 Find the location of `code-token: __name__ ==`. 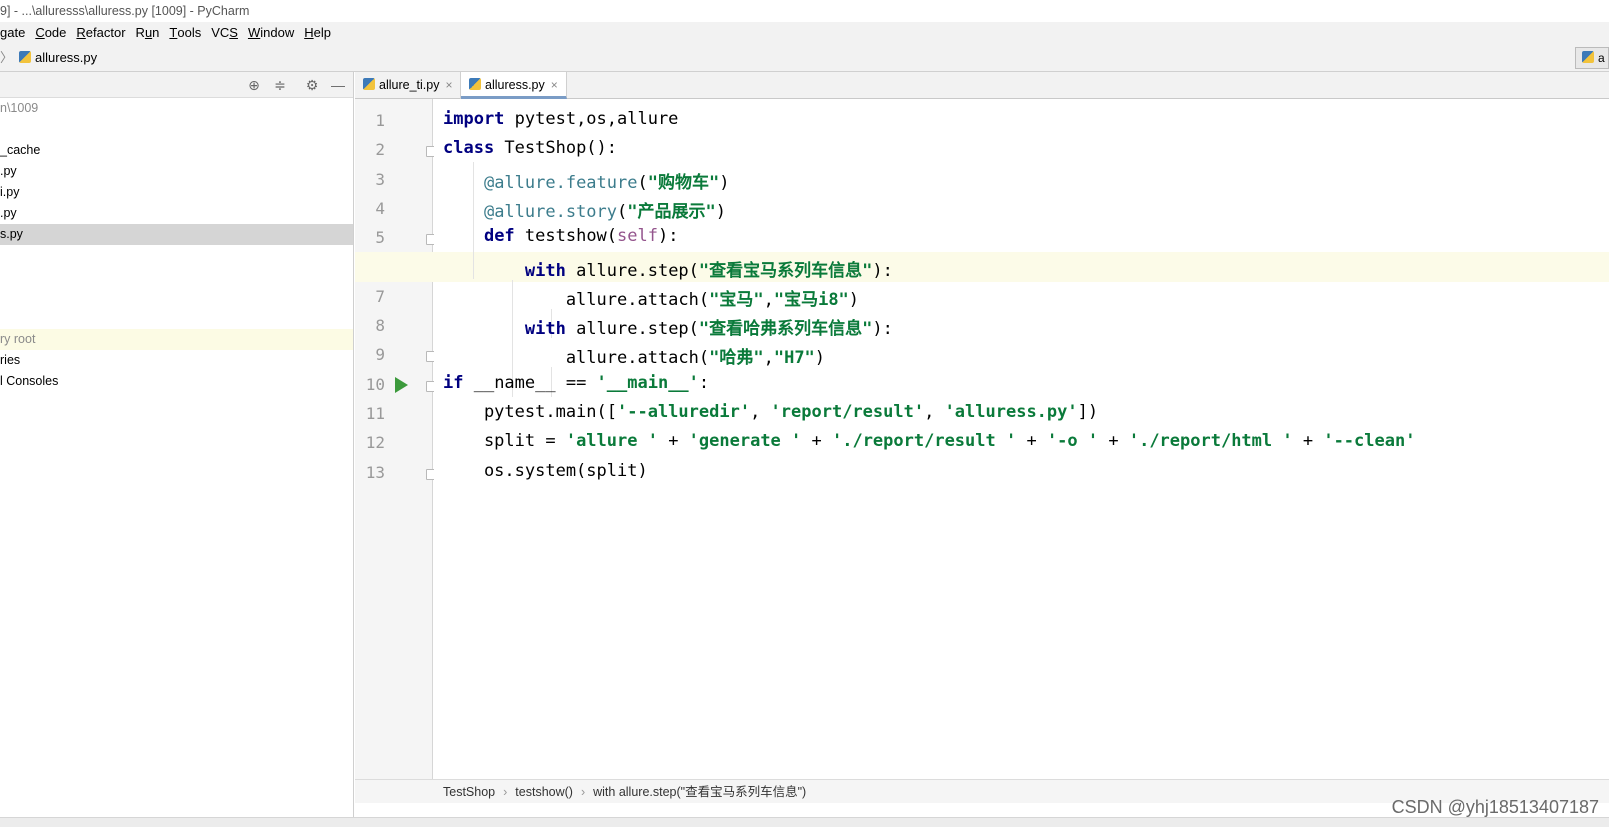

code-token: __name__ == is located at coordinates (530, 382).